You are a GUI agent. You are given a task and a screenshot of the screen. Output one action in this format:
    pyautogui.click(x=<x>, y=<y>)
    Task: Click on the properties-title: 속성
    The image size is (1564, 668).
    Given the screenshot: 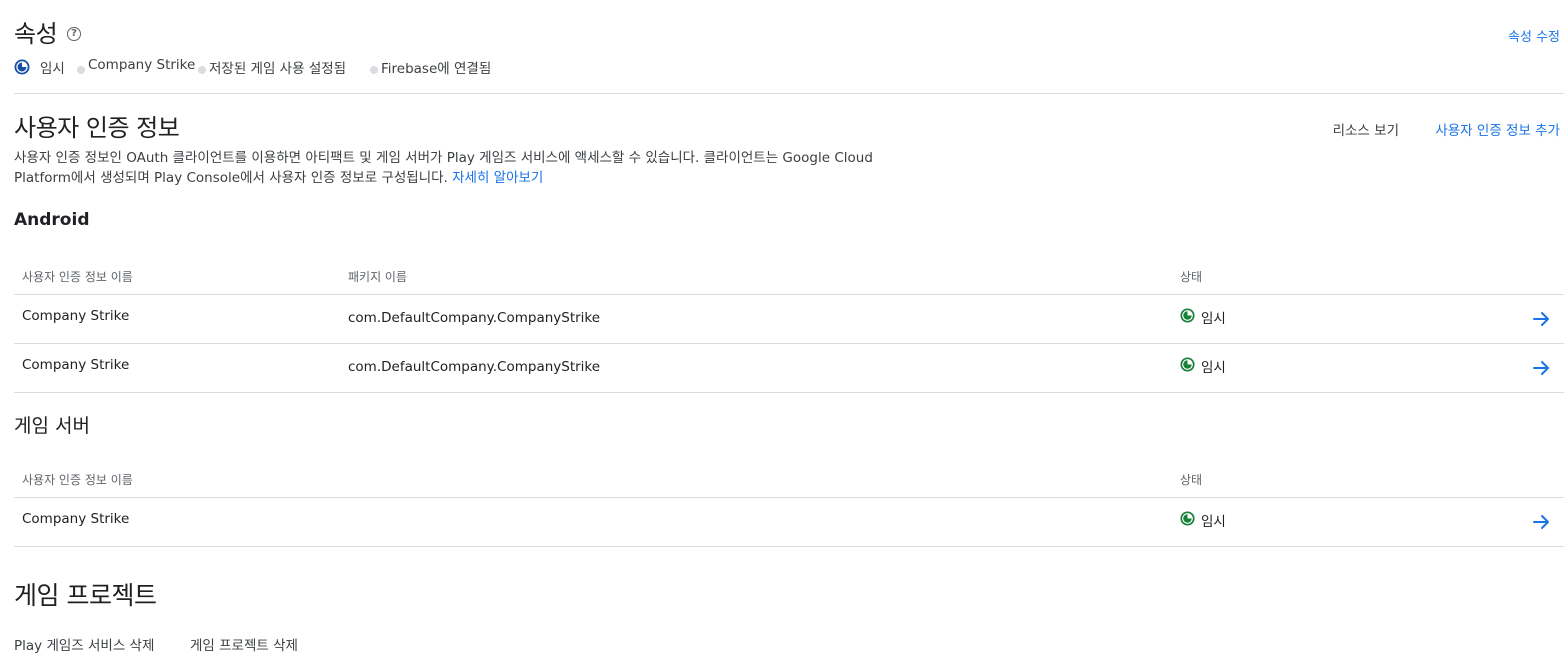 What is the action you would take?
    pyautogui.click(x=36, y=34)
    